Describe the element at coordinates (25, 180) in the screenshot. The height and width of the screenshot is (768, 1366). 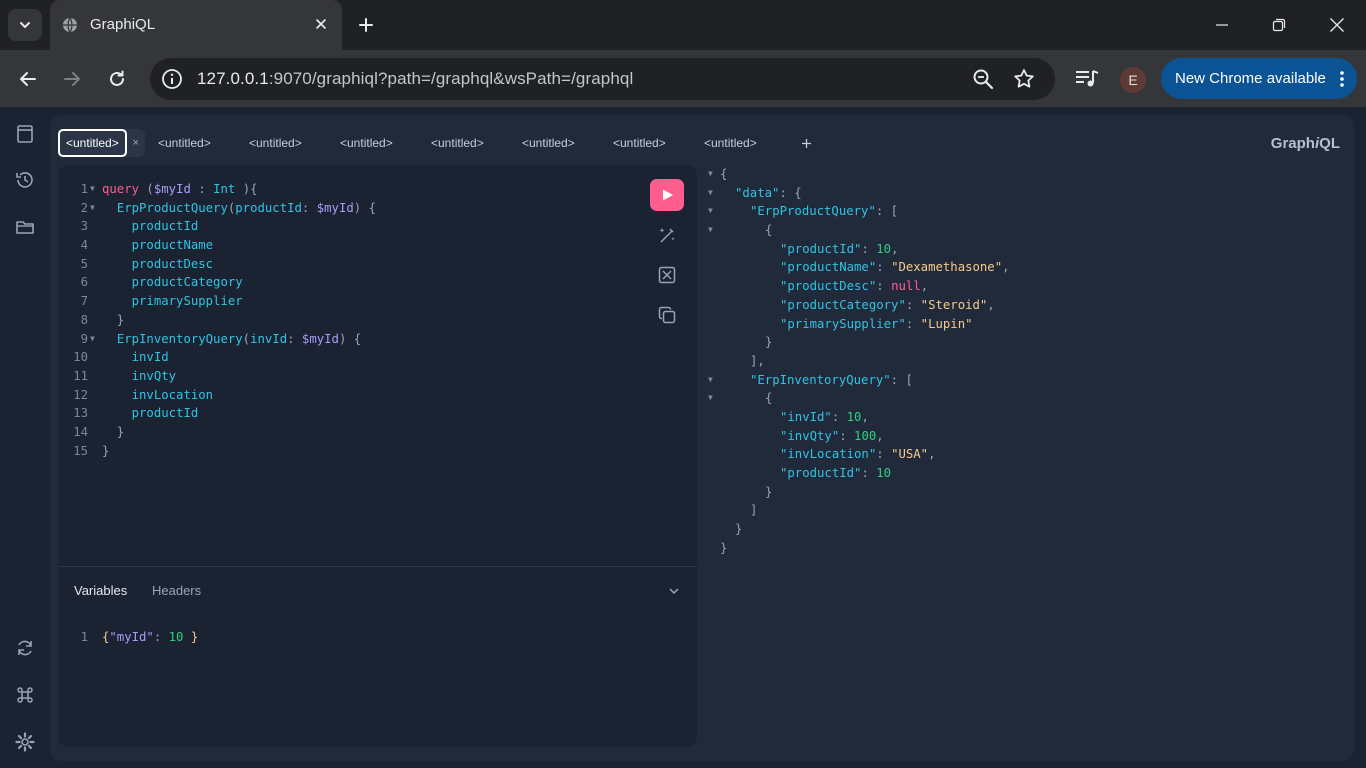
I see `history-button` at that location.